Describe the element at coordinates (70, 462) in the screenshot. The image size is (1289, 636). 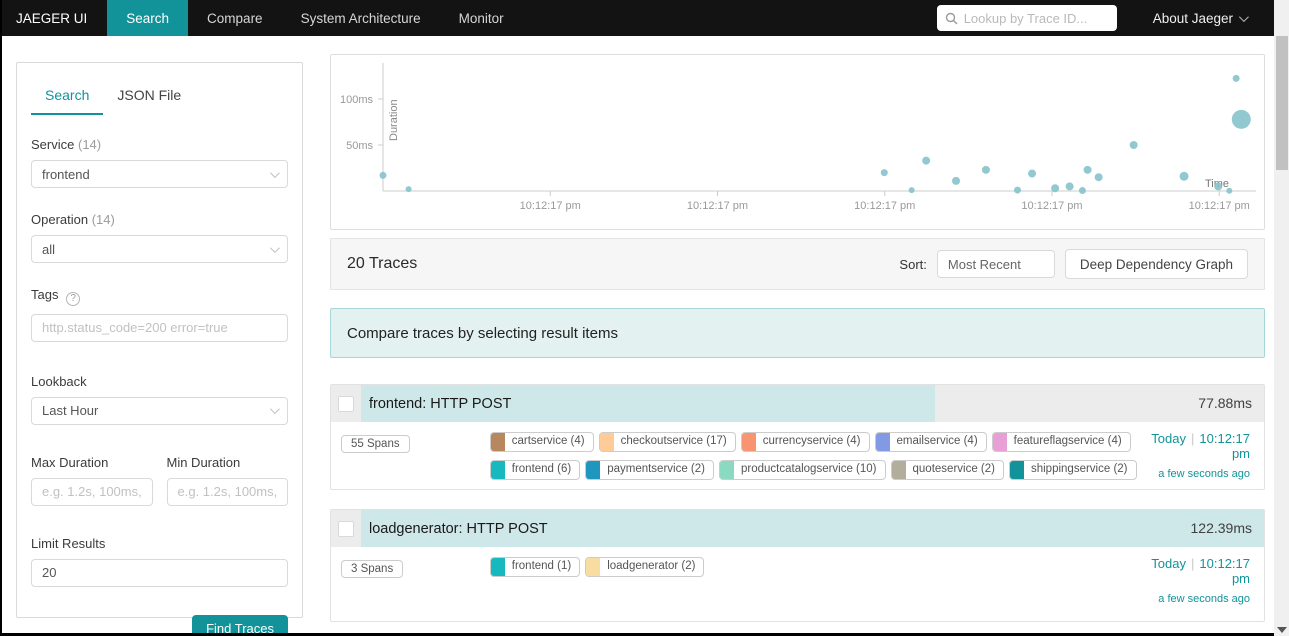
I see `max-duration-label: Max Duration` at that location.